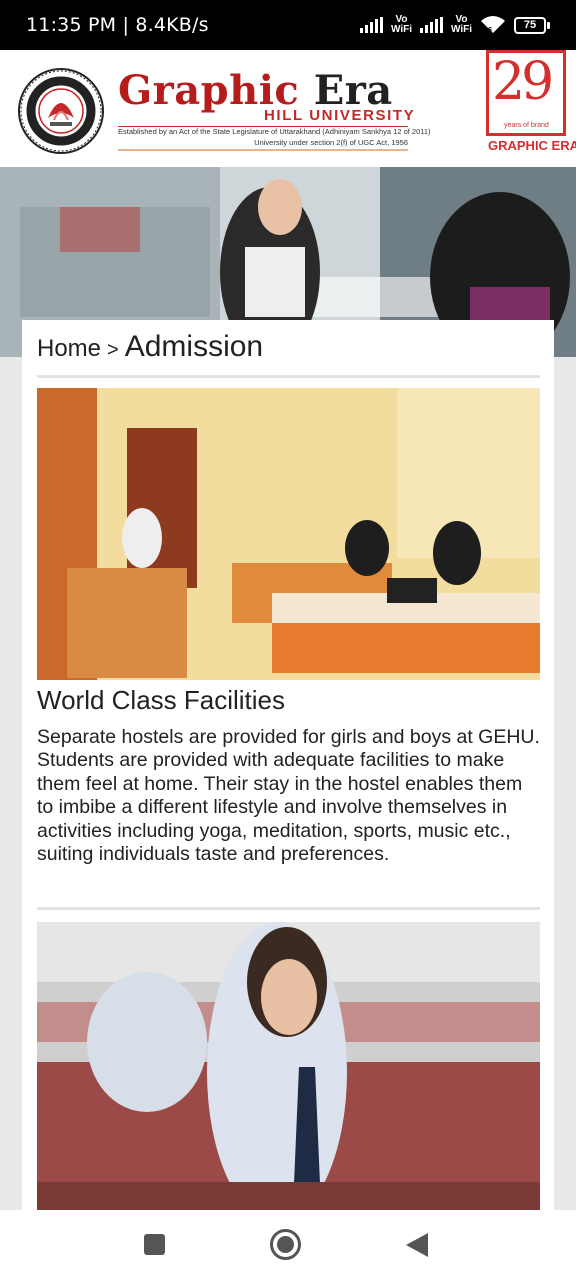 This screenshot has height=1280, width=576. Describe the element at coordinates (340, 115) in the screenshot. I see `brand-subtitle: HILL UNIVERSITY` at that location.